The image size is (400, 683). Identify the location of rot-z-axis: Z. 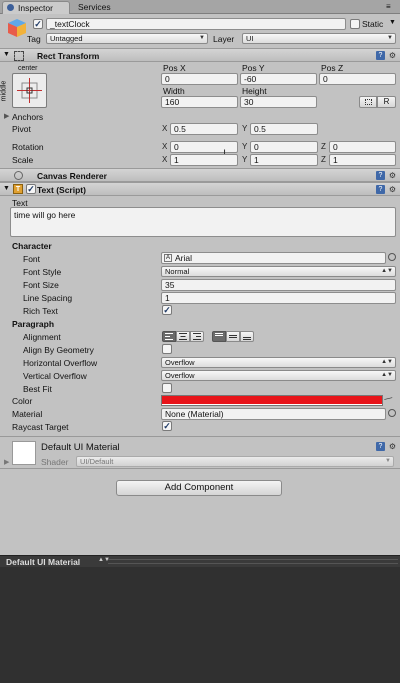
(323, 146).